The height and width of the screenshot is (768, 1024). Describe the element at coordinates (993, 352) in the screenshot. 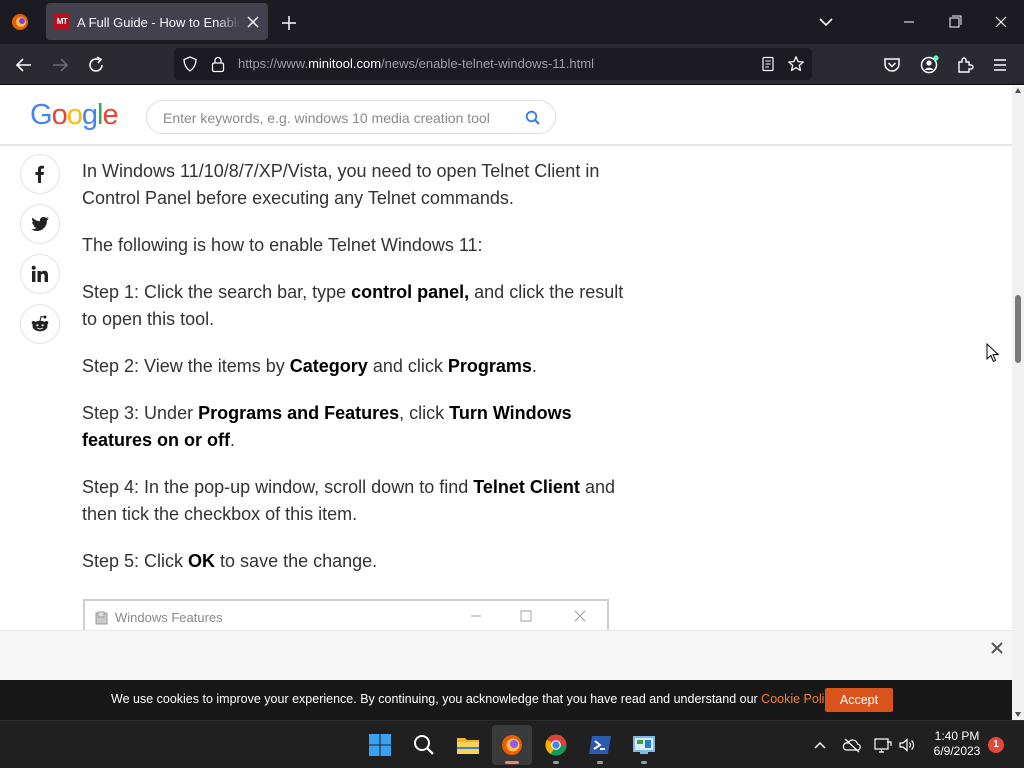

I see `mouse-pointer-icon` at that location.